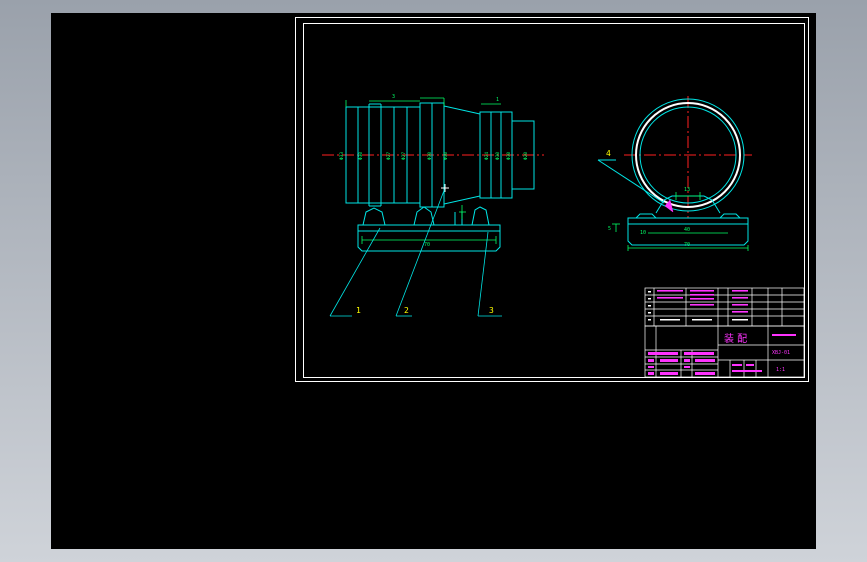 The width and height of the screenshot is (867, 562). What do you see at coordinates (491, 310) in the screenshot?
I see `callout-label-3: 3` at bounding box center [491, 310].